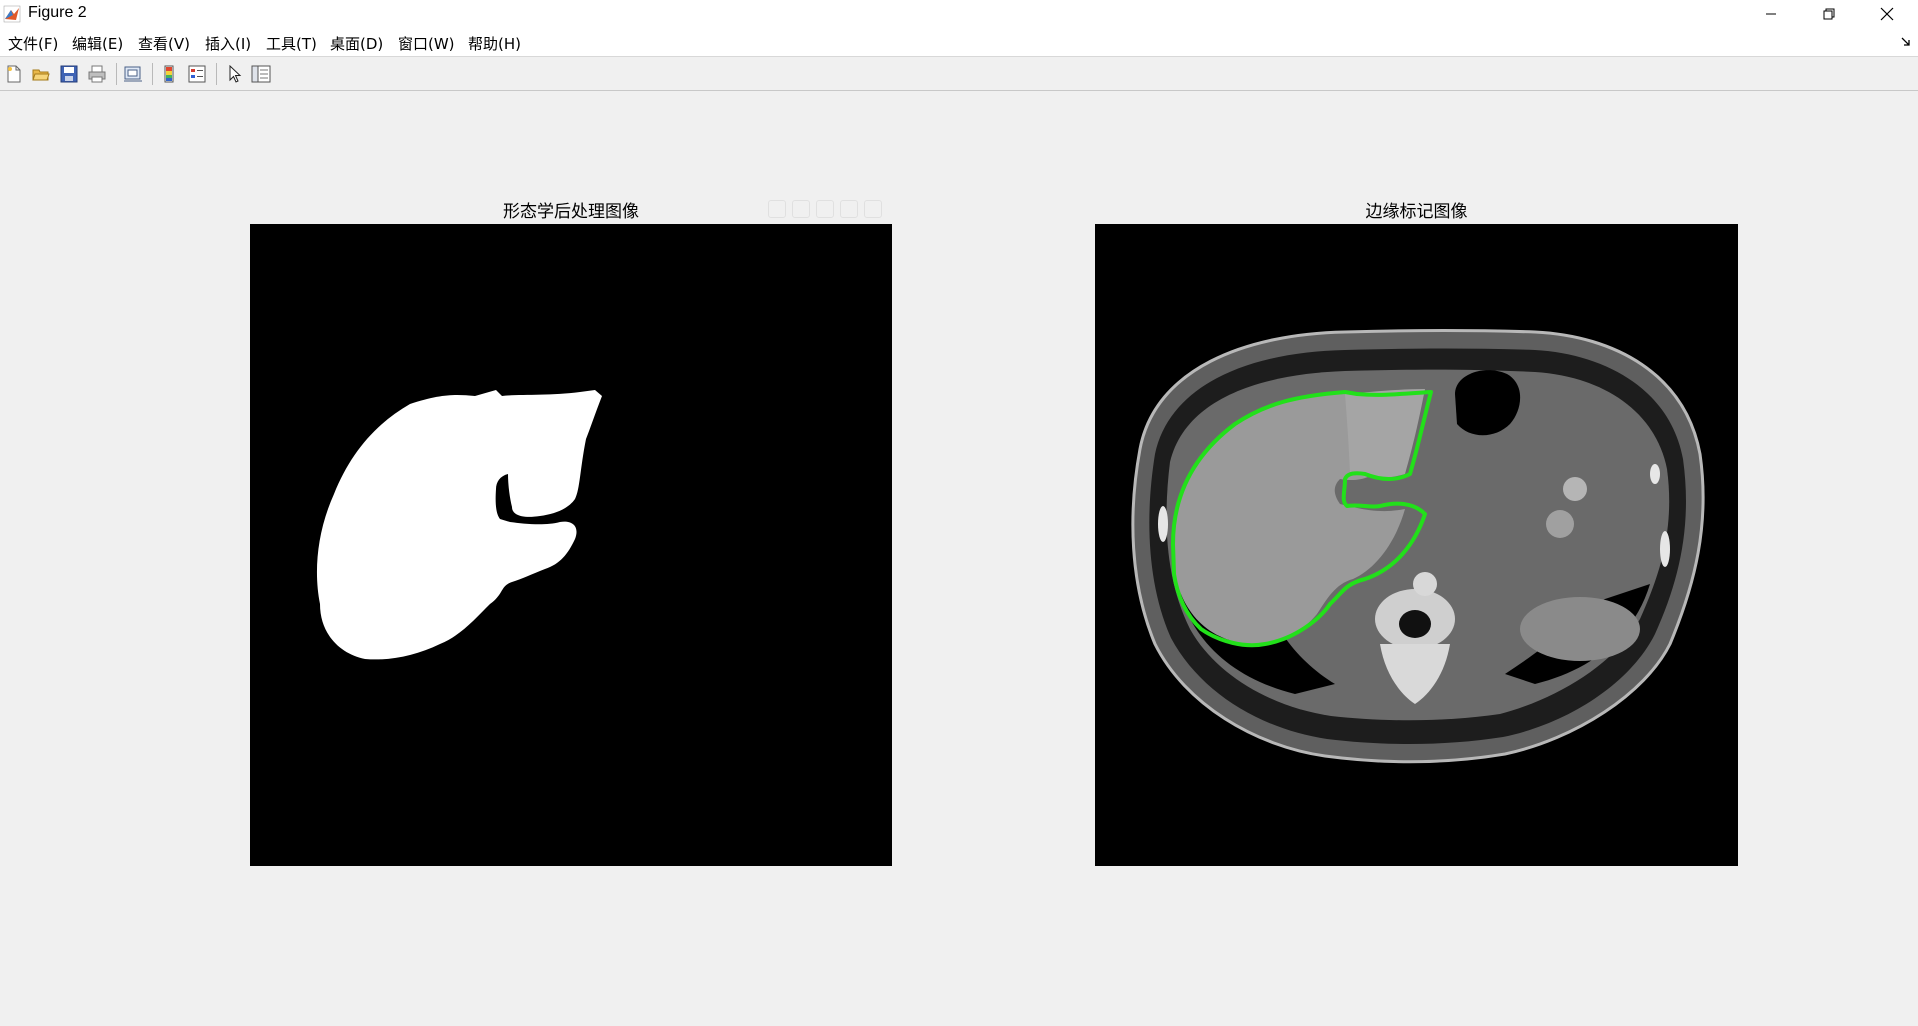  I want to click on legend-icon, so click(197, 74).